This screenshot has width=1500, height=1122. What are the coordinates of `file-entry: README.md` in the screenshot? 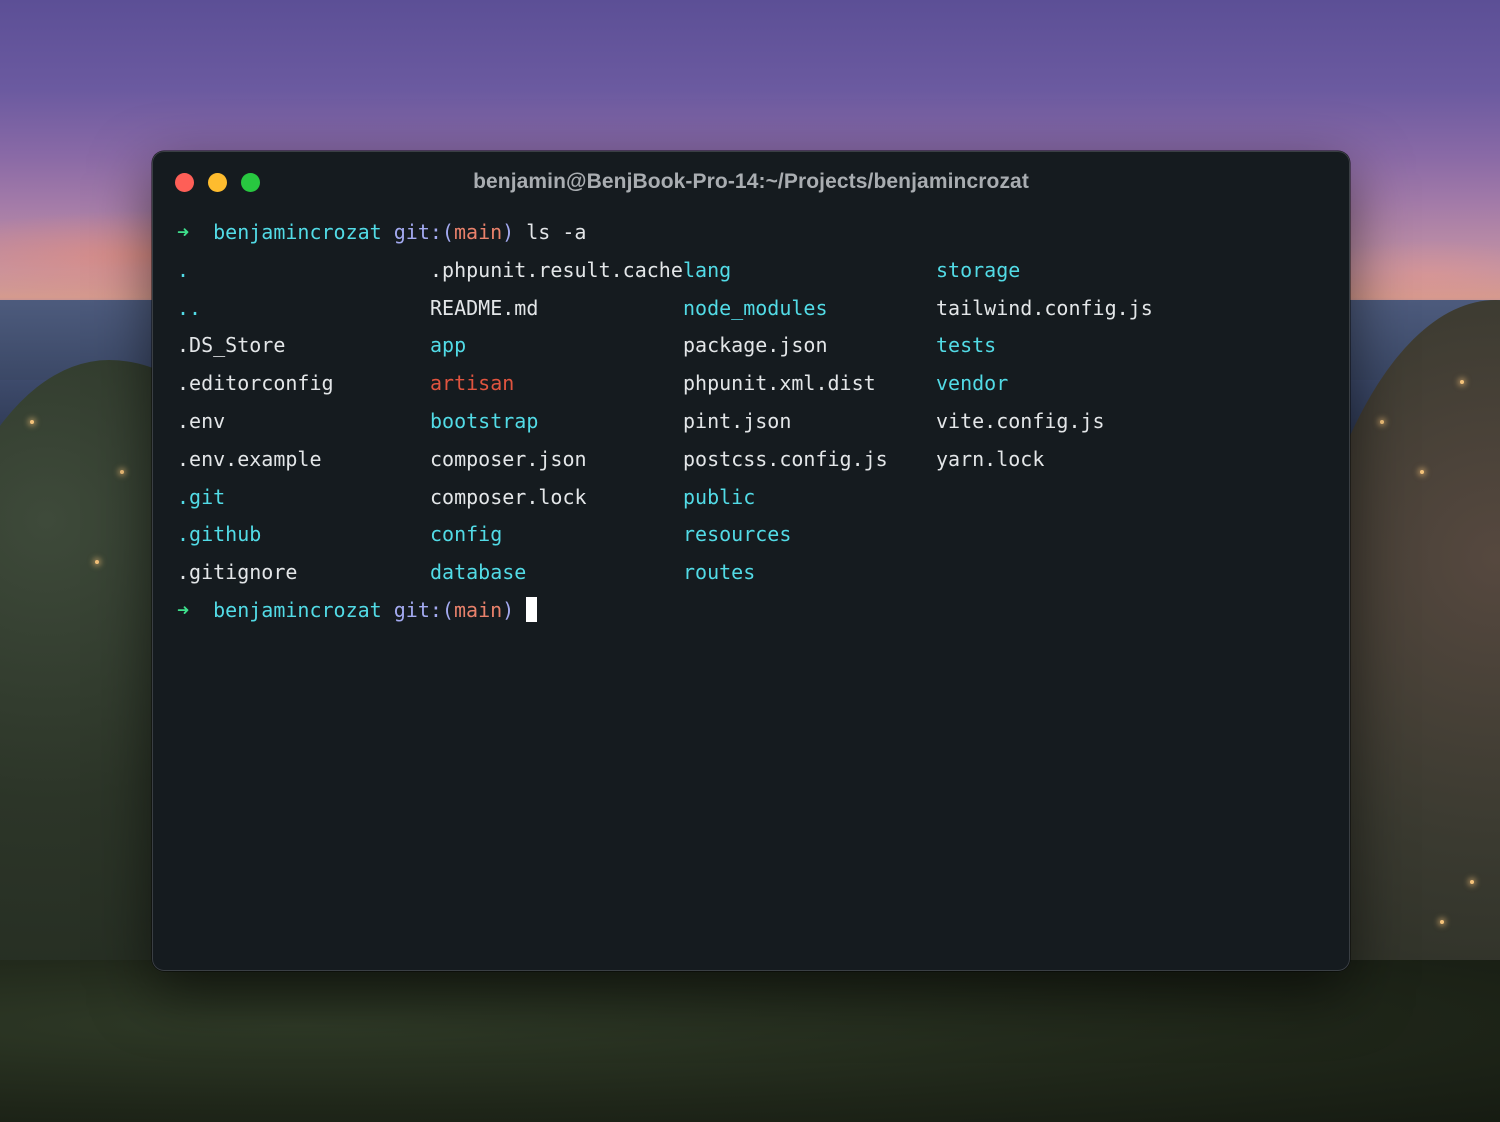 It's located at (484, 307).